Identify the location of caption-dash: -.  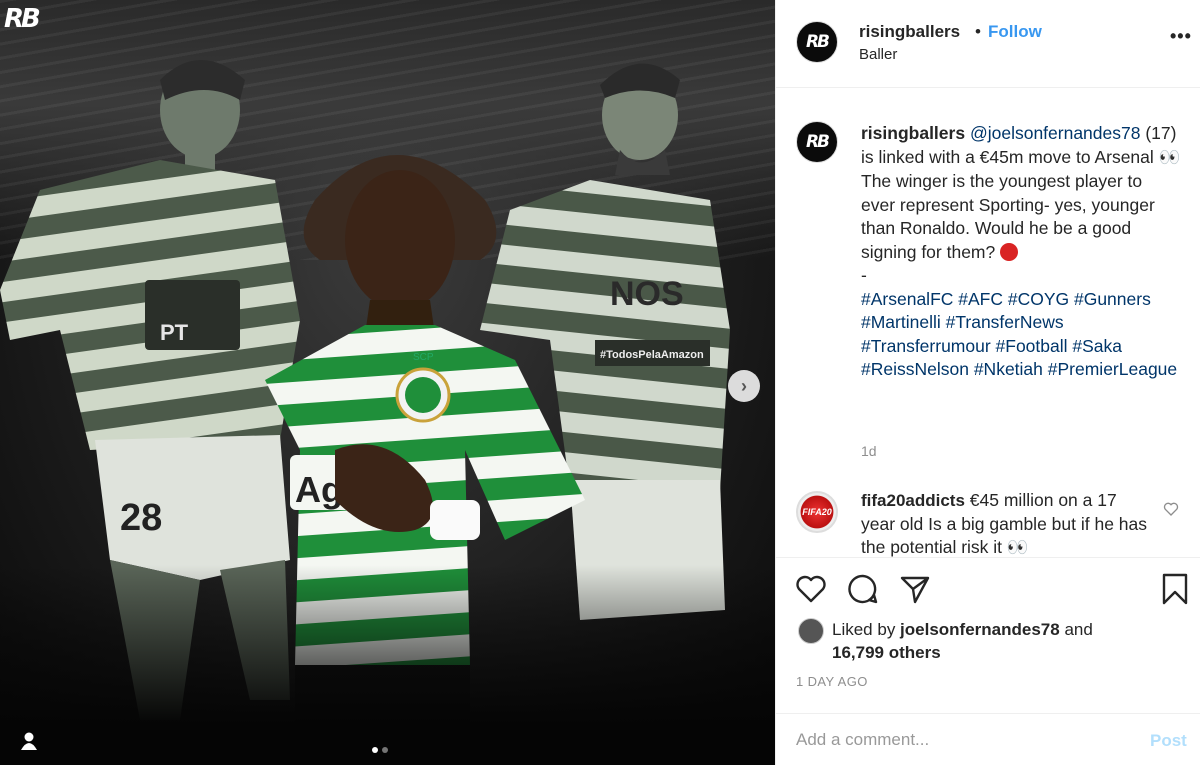
(864, 275).